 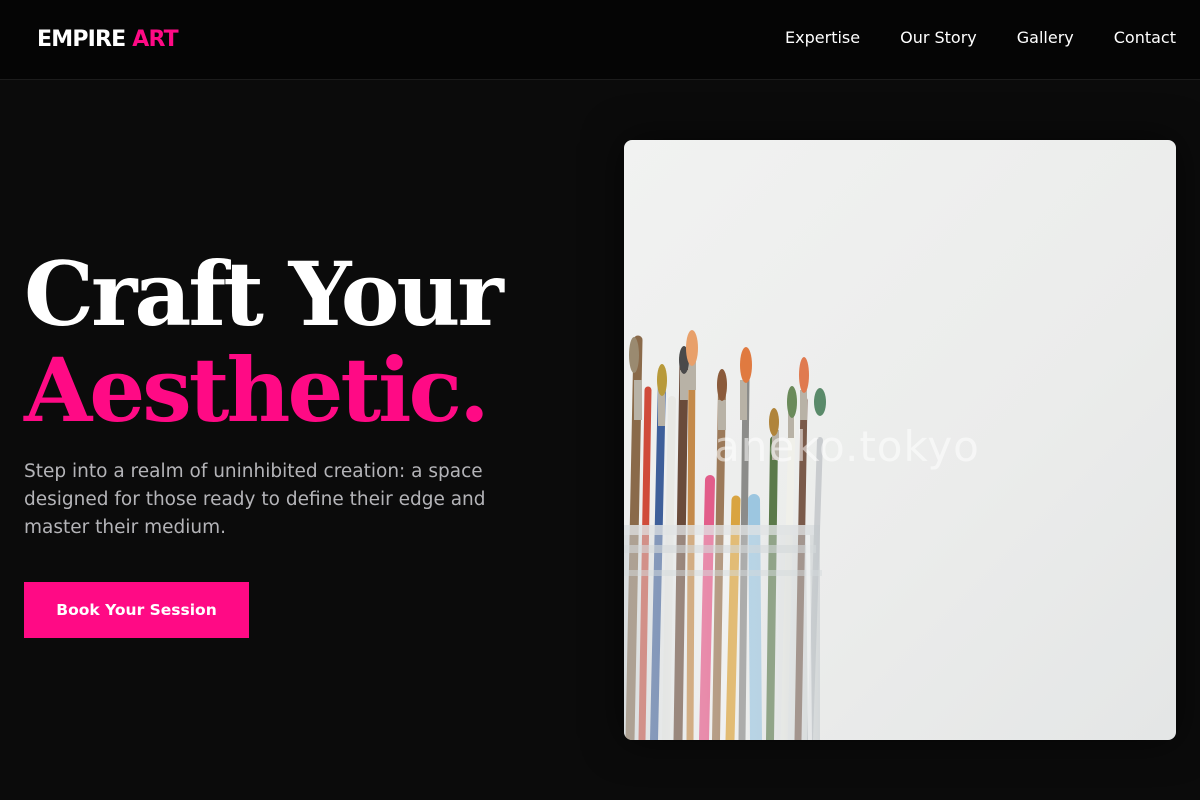 I want to click on hero-title: Craft Your Aesthetic., so click(x=304, y=342).